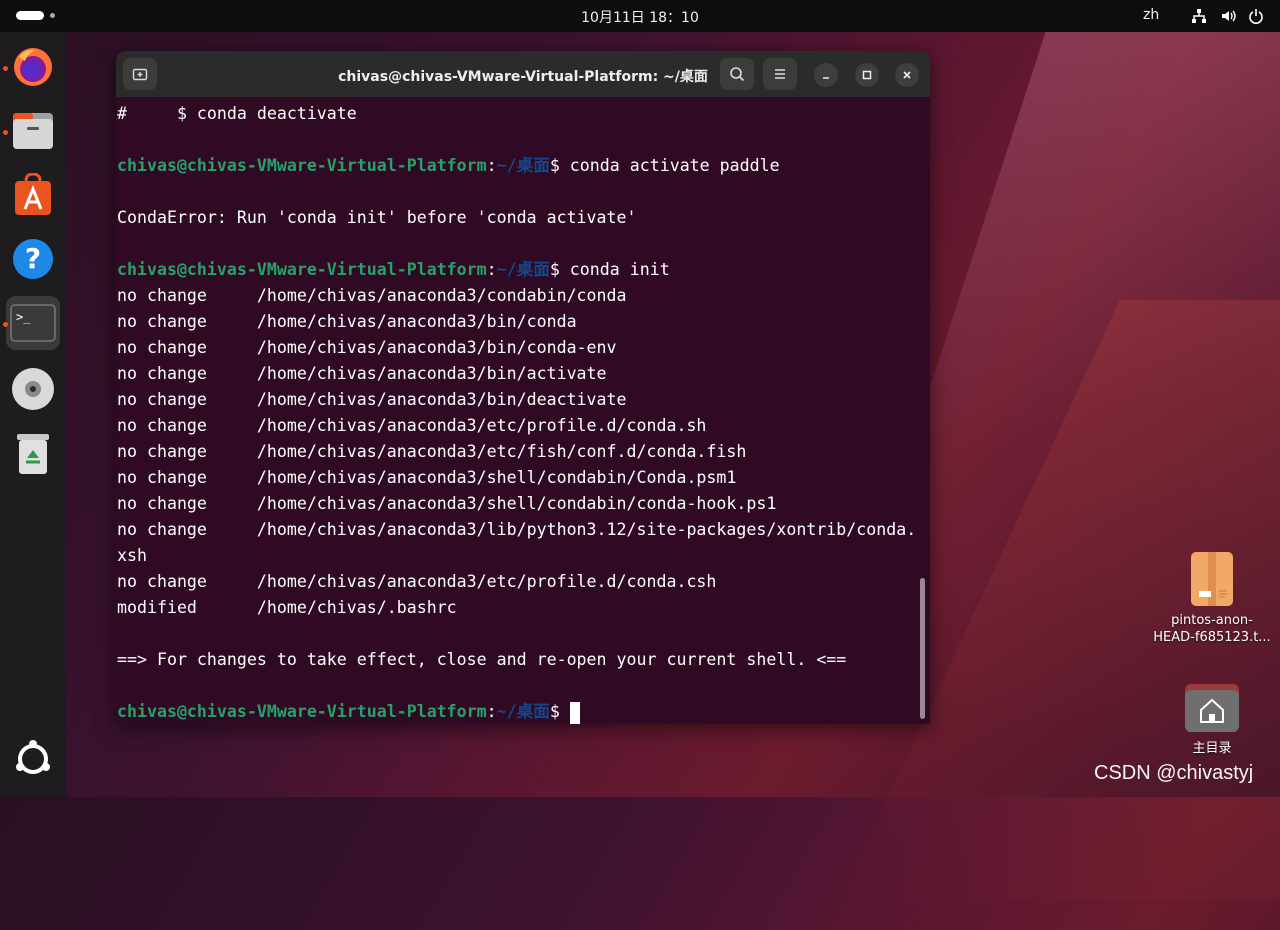 The image size is (1280, 930). Describe the element at coordinates (1212, 708) in the screenshot. I see `home-folder-icon` at that location.